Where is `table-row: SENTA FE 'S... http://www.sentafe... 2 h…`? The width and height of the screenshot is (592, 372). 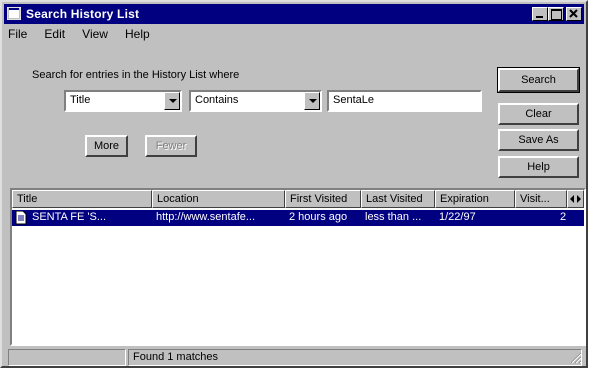
table-row: SENTA FE 'S... http://www.sentafe... 2 h… is located at coordinates (298, 218).